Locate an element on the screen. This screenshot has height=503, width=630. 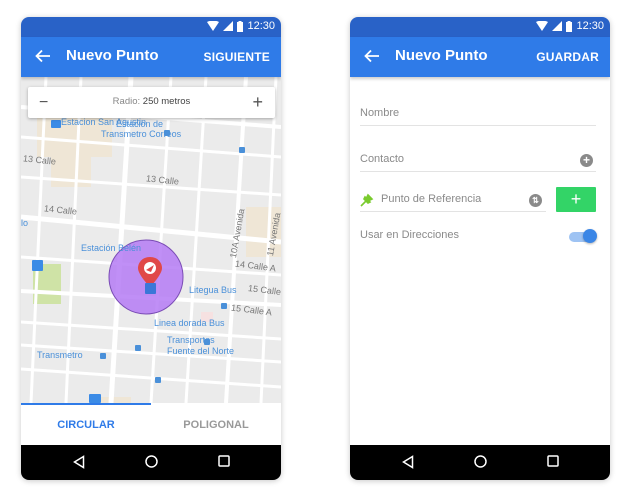
map-label: Estación Belén is located at coordinates (111, 248).